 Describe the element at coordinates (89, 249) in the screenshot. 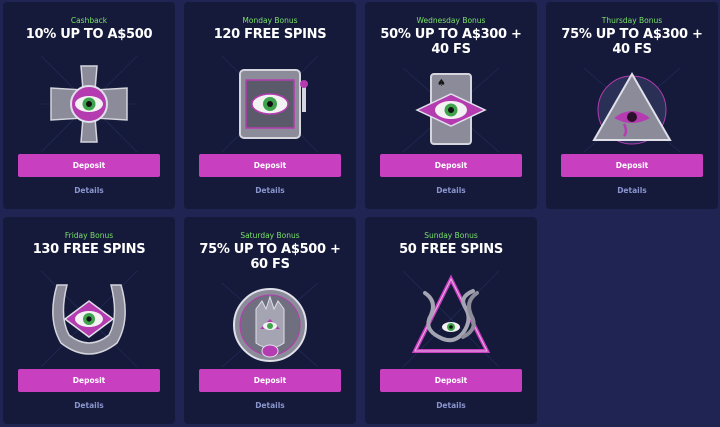

I see `bonus-title: 130 FREE SPINS` at that location.